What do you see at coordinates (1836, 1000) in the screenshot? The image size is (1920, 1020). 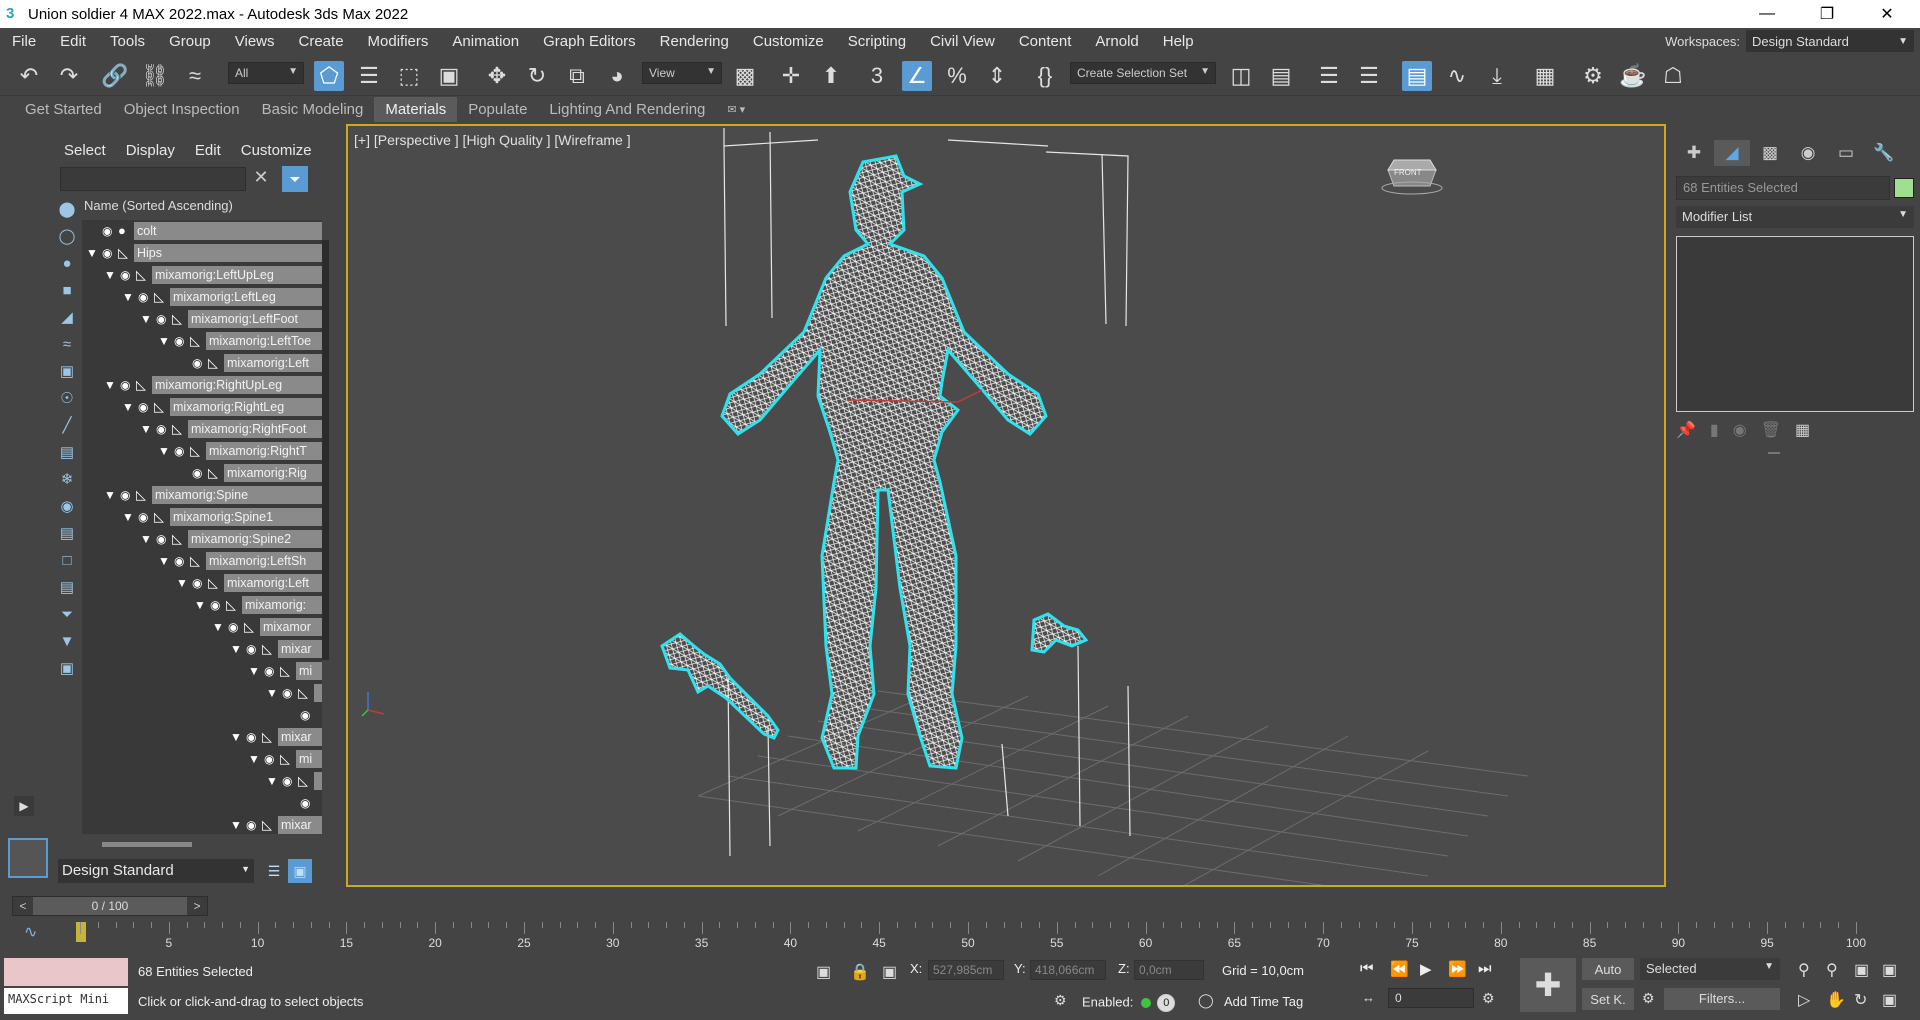 I see `pan-icon: ✋` at bounding box center [1836, 1000].